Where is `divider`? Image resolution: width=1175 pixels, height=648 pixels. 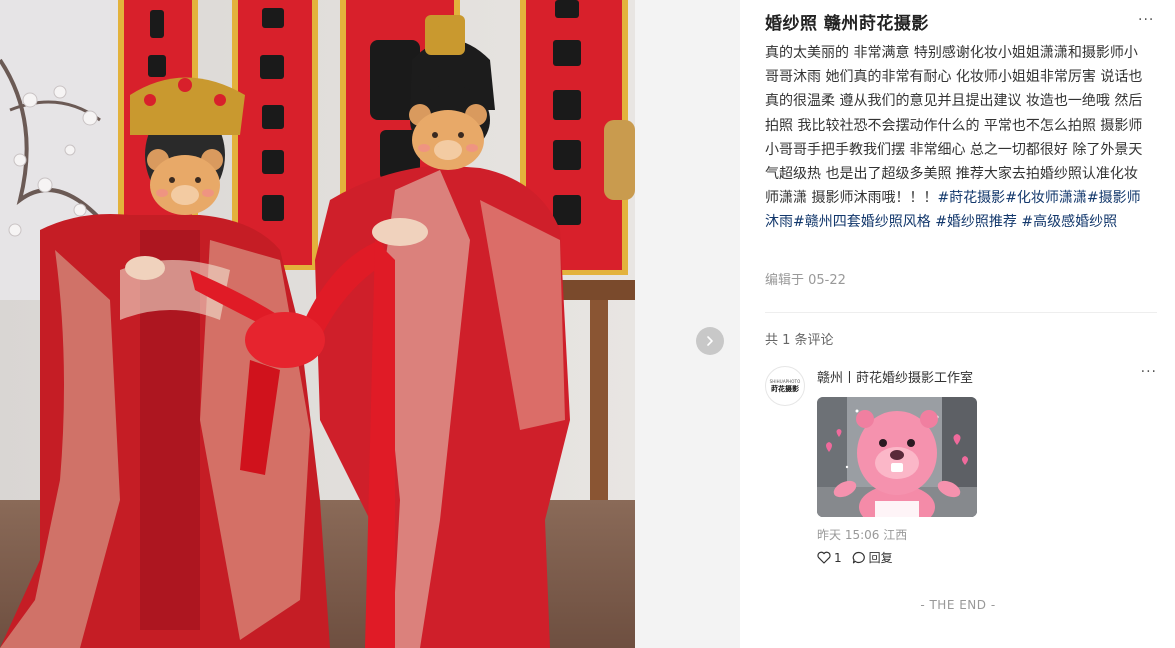
divider is located at coordinates (961, 312).